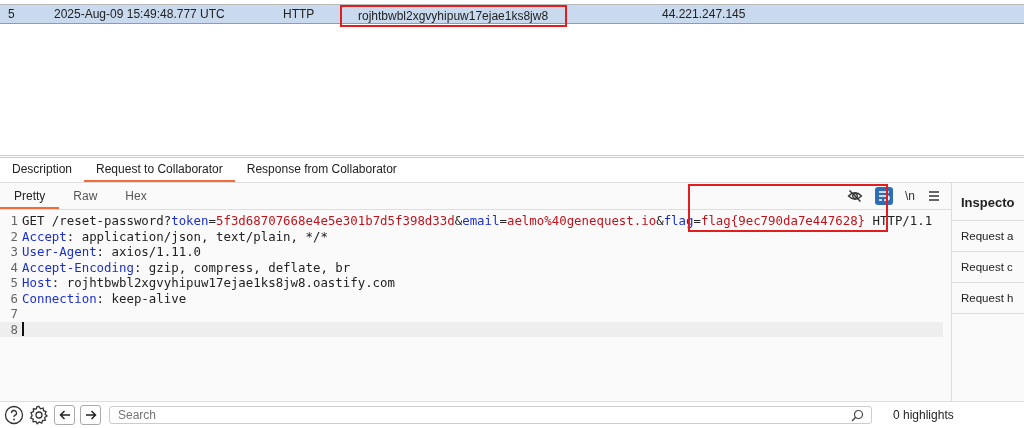 The height and width of the screenshot is (428, 1024). I want to click on search-field: Search, so click(490, 415).